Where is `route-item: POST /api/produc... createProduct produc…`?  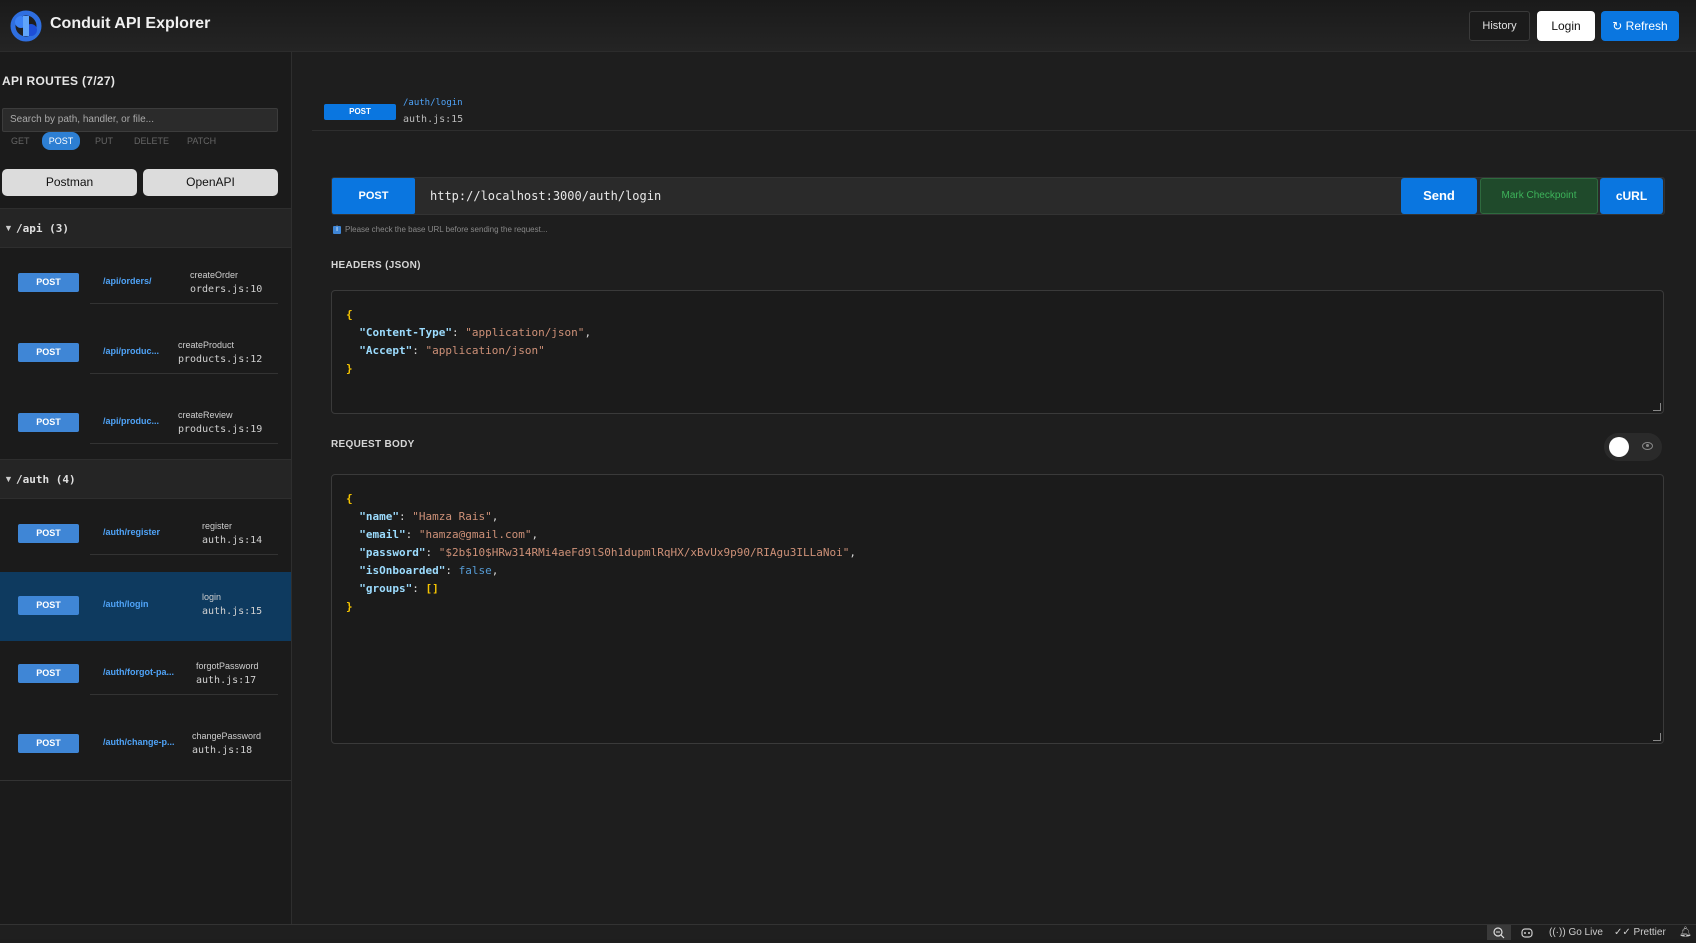
route-item: POST /api/produc... createProduct produc… is located at coordinates (145, 350).